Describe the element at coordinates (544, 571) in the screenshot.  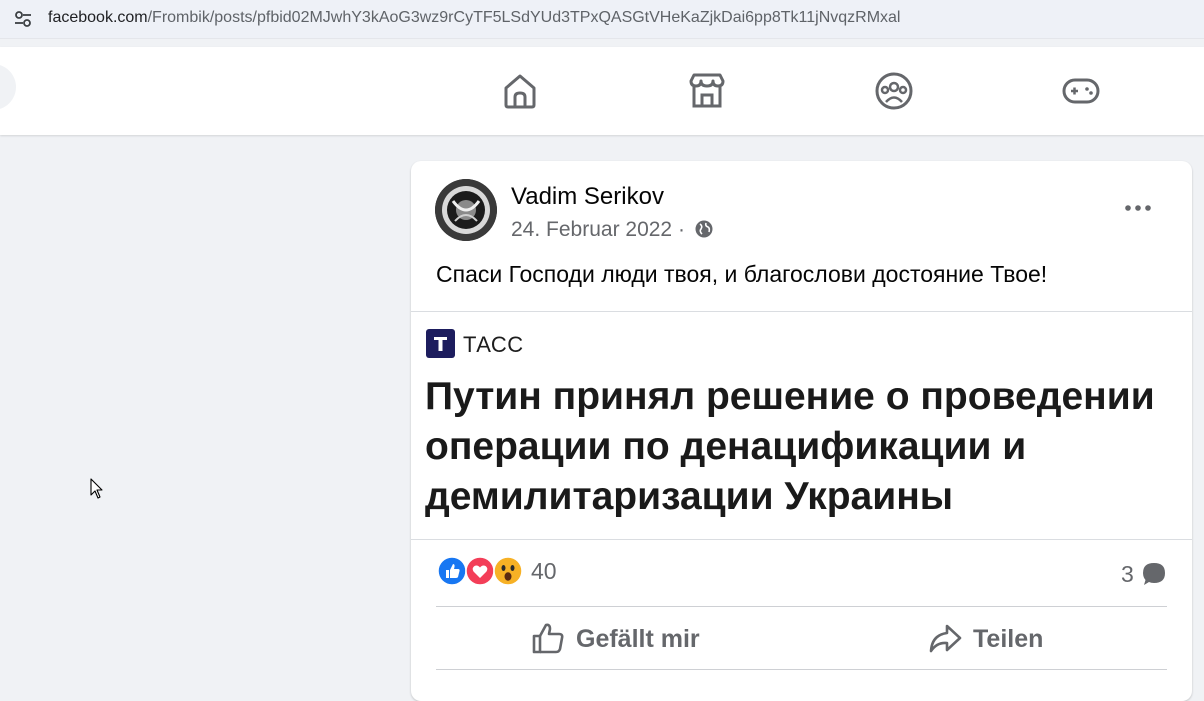
I see `reaction-count: 40` at that location.